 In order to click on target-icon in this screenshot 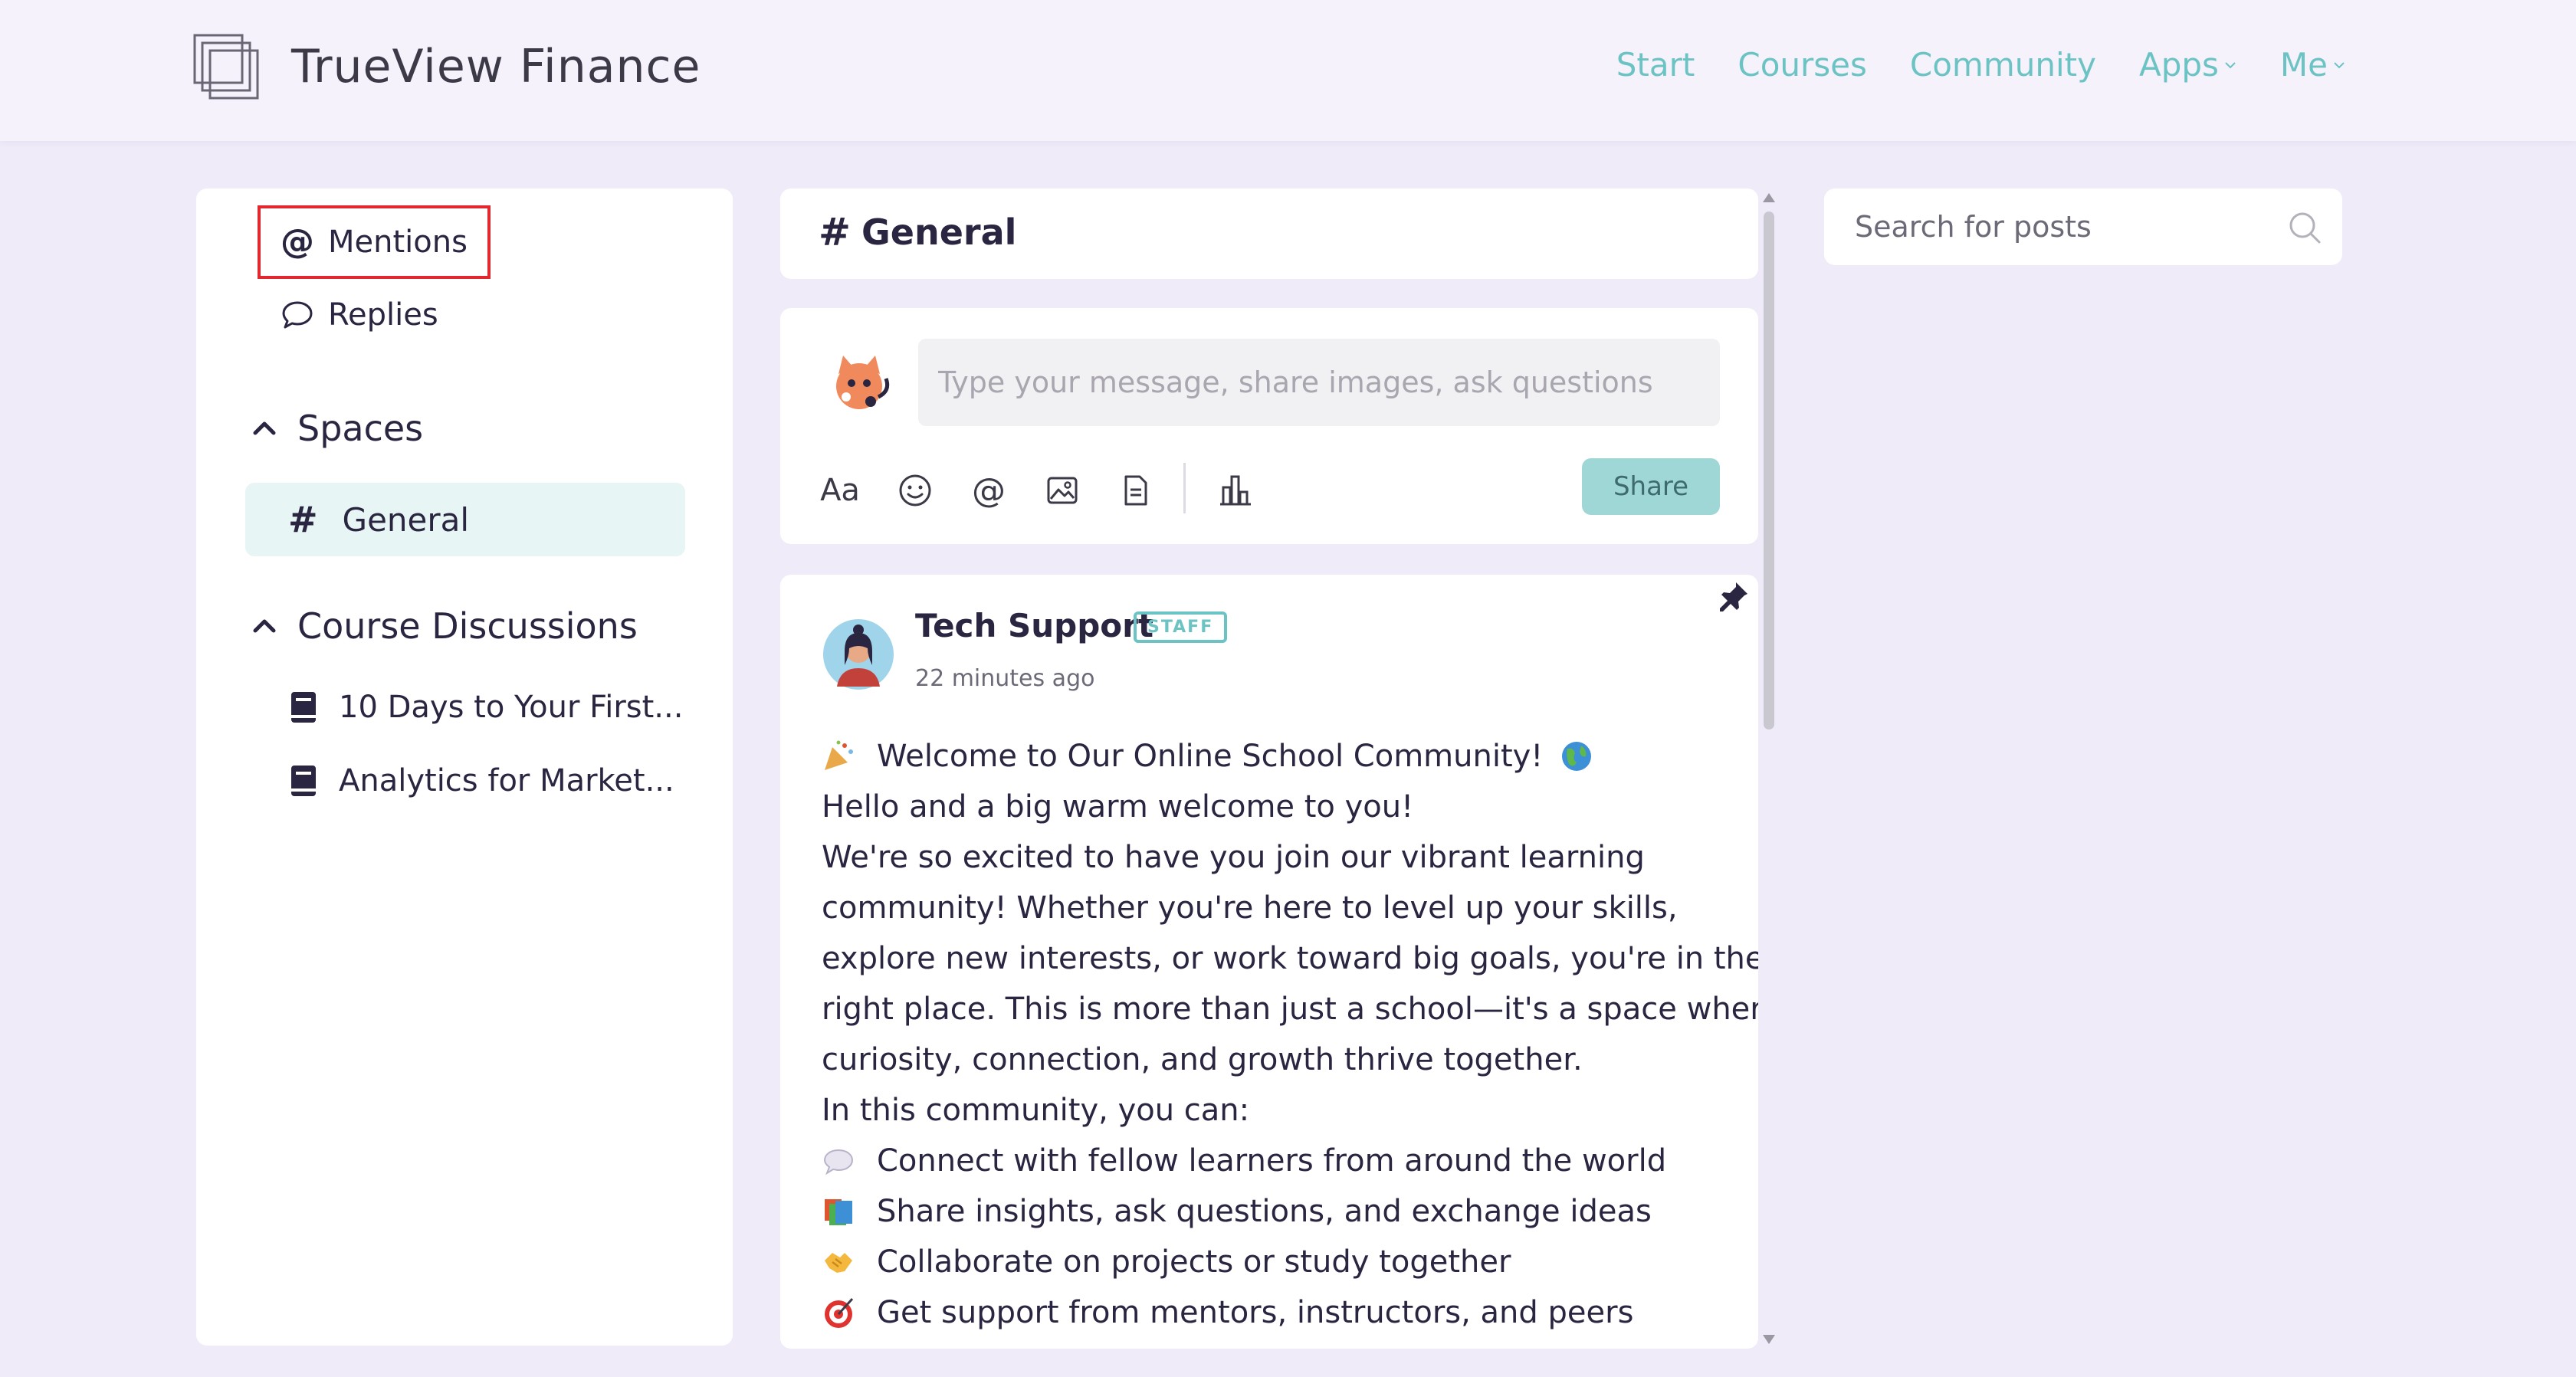, I will do `click(839, 1313)`.